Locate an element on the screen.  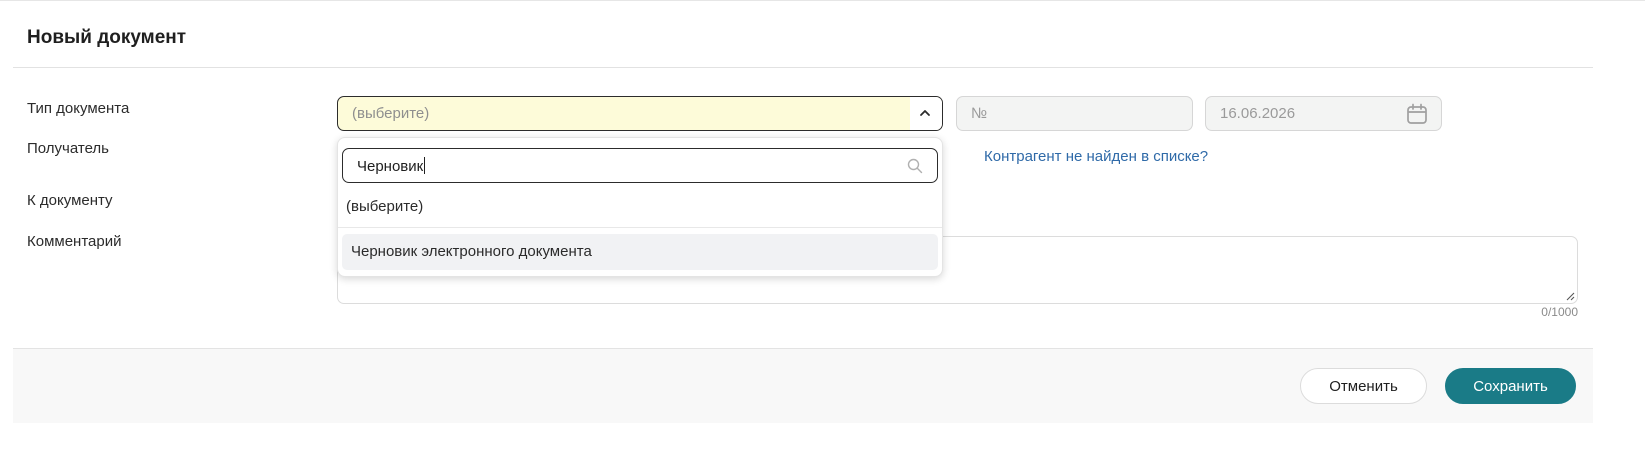
comment-label: Комментарий is located at coordinates (74, 241).